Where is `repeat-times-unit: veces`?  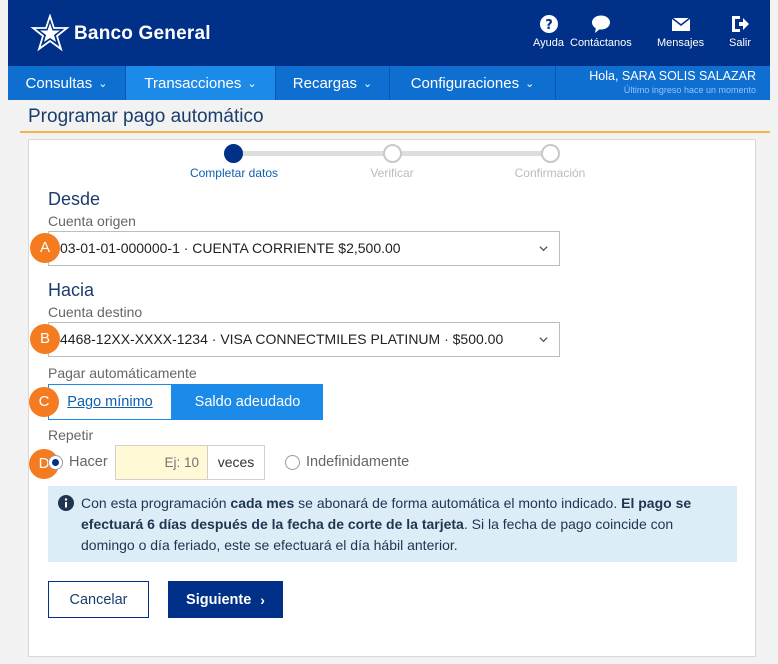
repeat-times-unit: veces is located at coordinates (236, 462).